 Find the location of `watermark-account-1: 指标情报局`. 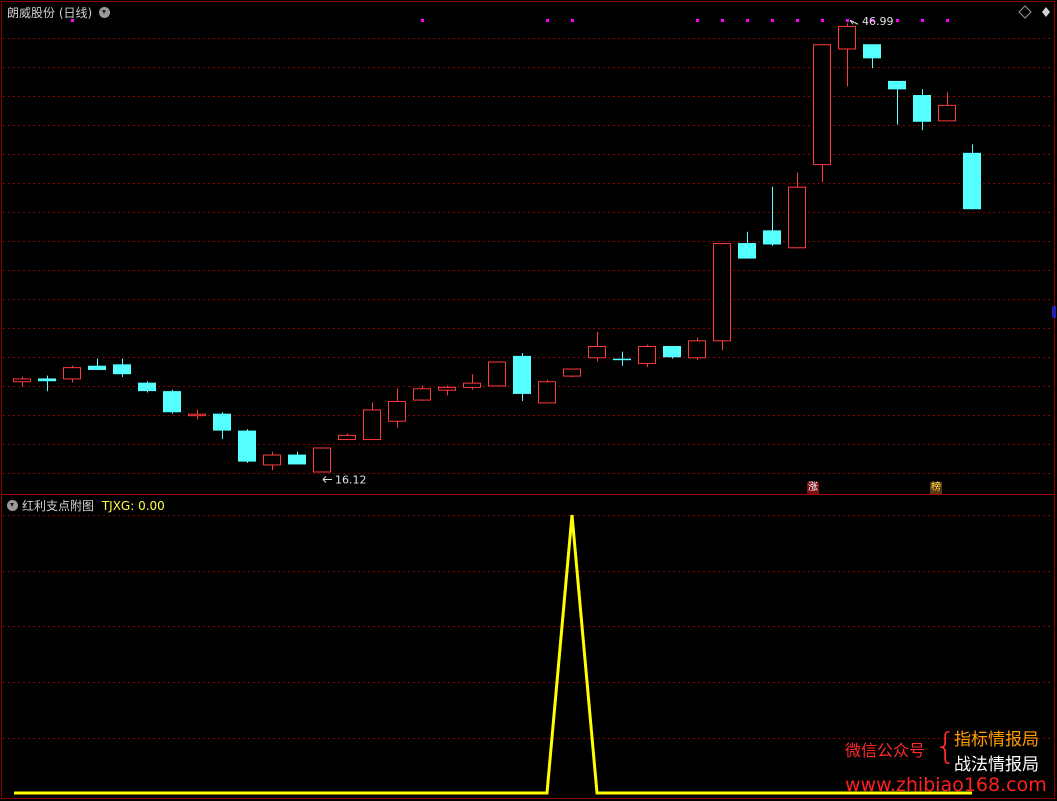

watermark-account-1: 指标情报局 is located at coordinates (996, 740).